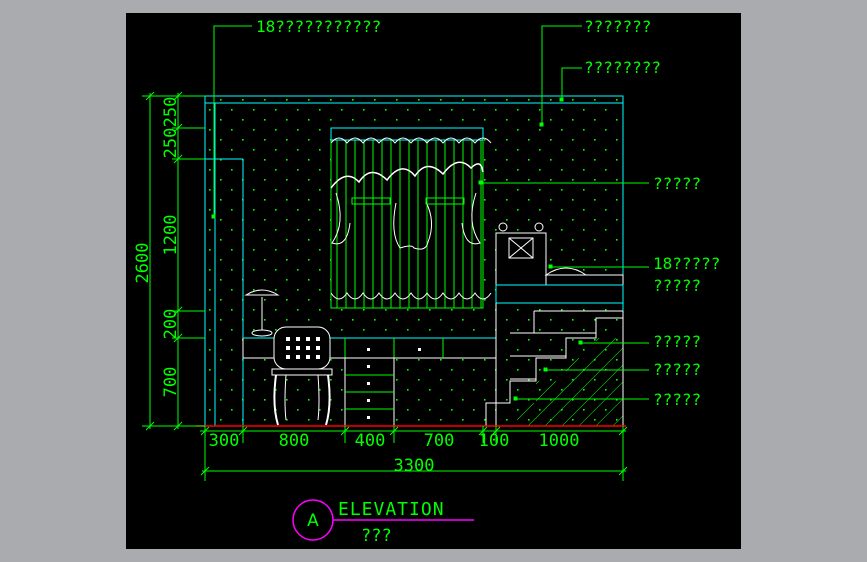  I want to click on dim-horizontal-4: 100, so click(494, 441).